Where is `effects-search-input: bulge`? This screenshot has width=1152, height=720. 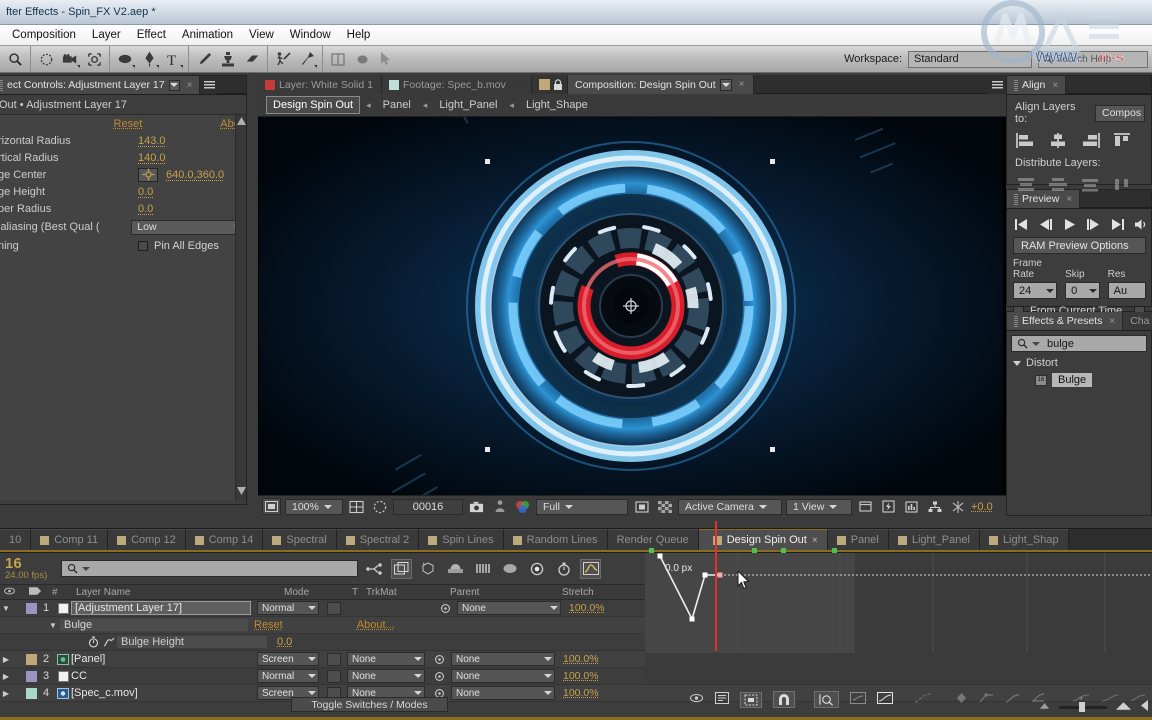 effects-search-input: bulge is located at coordinates (1079, 343).